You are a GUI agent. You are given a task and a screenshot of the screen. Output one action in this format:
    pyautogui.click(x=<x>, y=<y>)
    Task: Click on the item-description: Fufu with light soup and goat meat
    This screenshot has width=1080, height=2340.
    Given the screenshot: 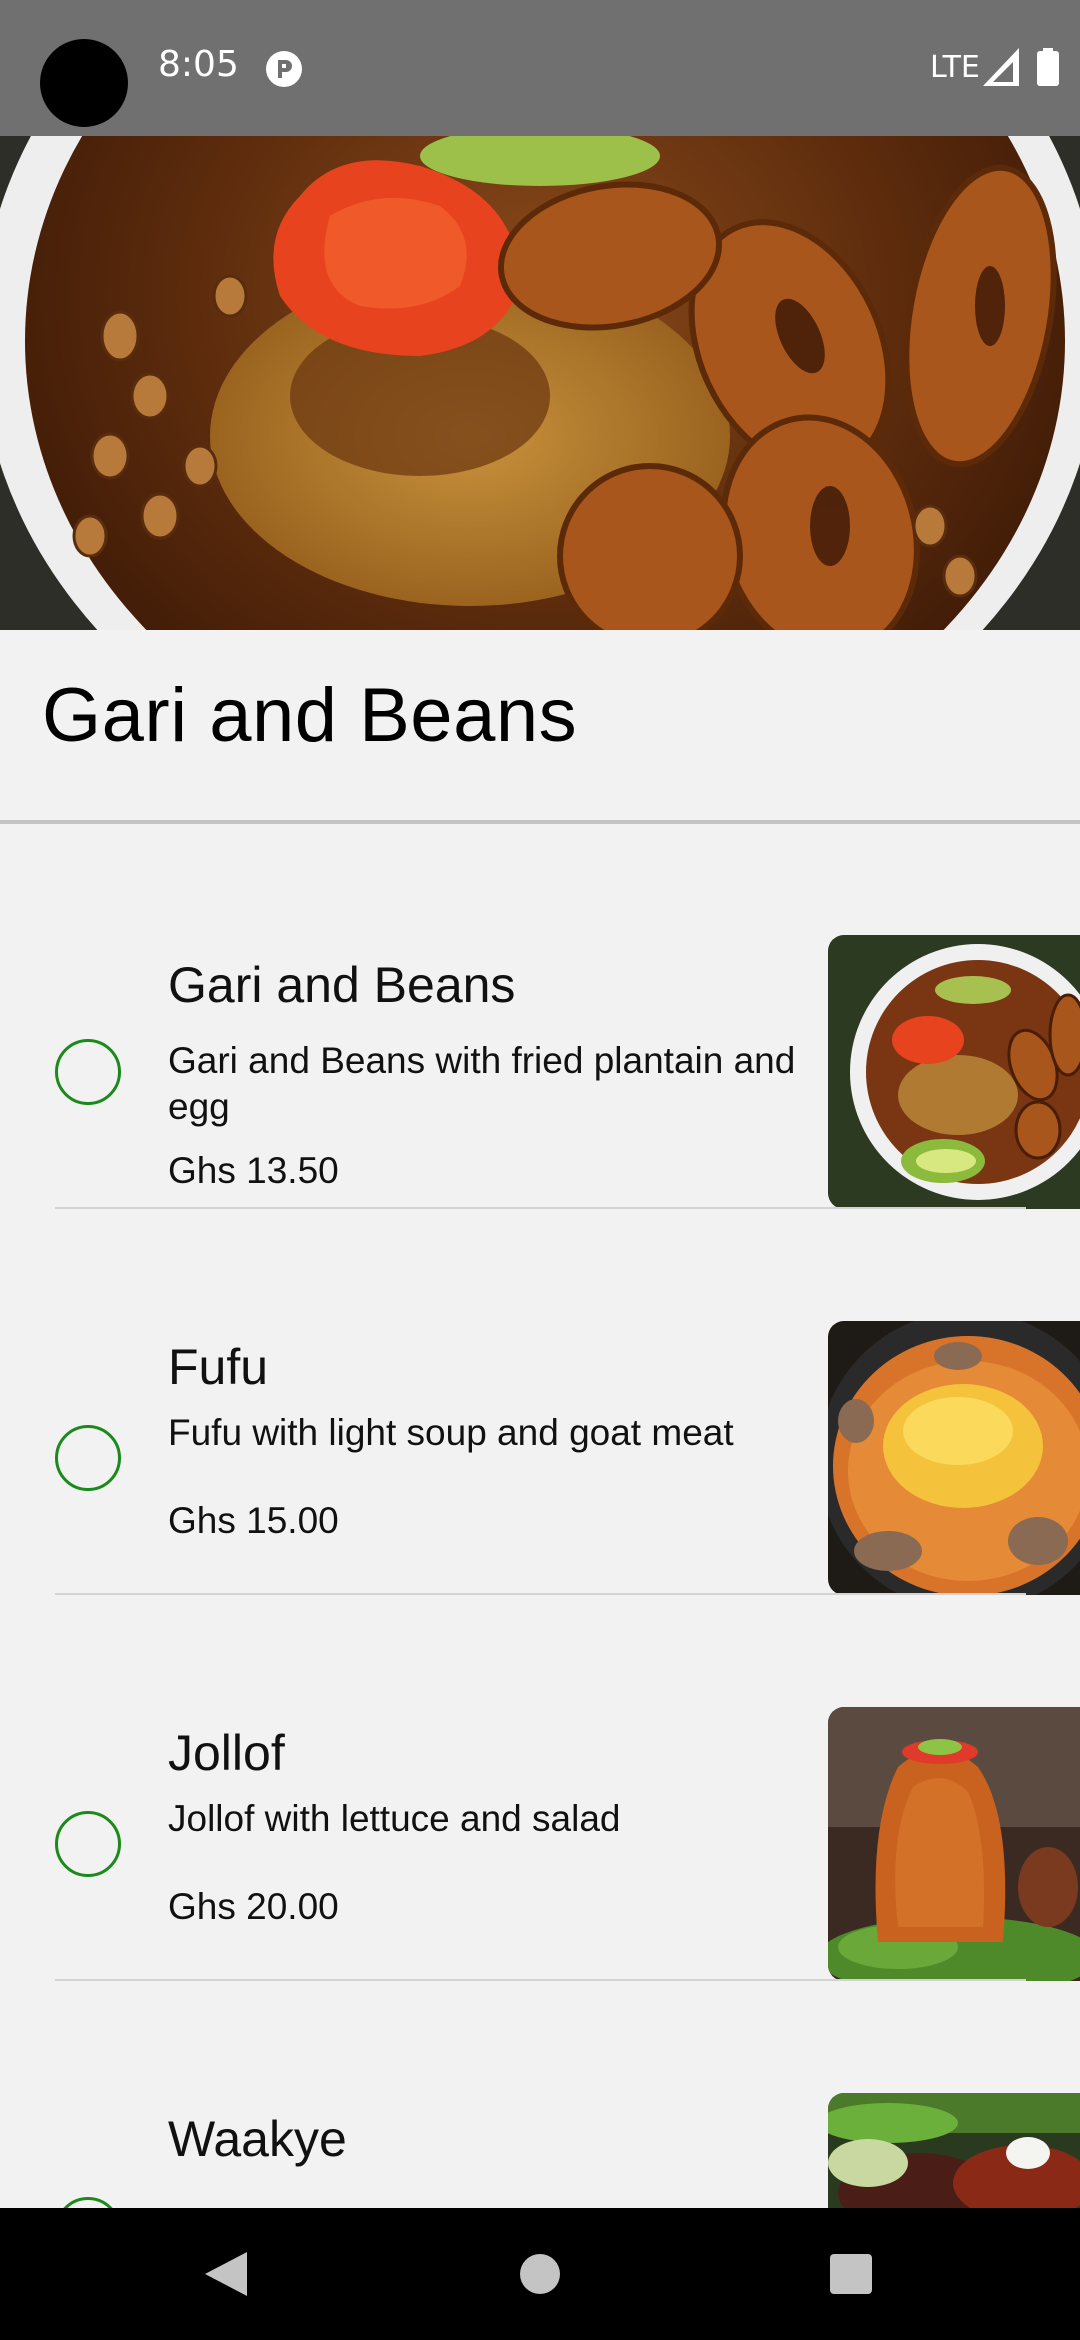 What is the action you would take?
    pyautogui.click(x=451, y=1432)
    